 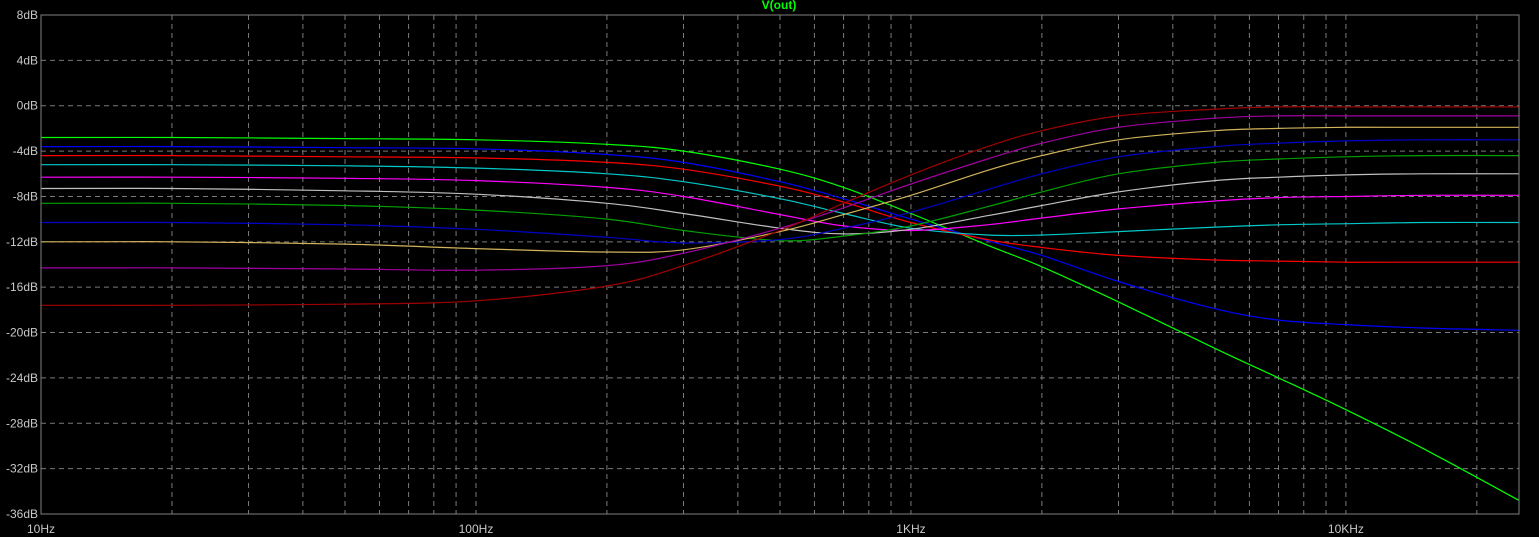 What do you see at coordinates (22, 378) in the screenshot?
I see `y-tick-label: -24dB` at bounding box center [22, 378].